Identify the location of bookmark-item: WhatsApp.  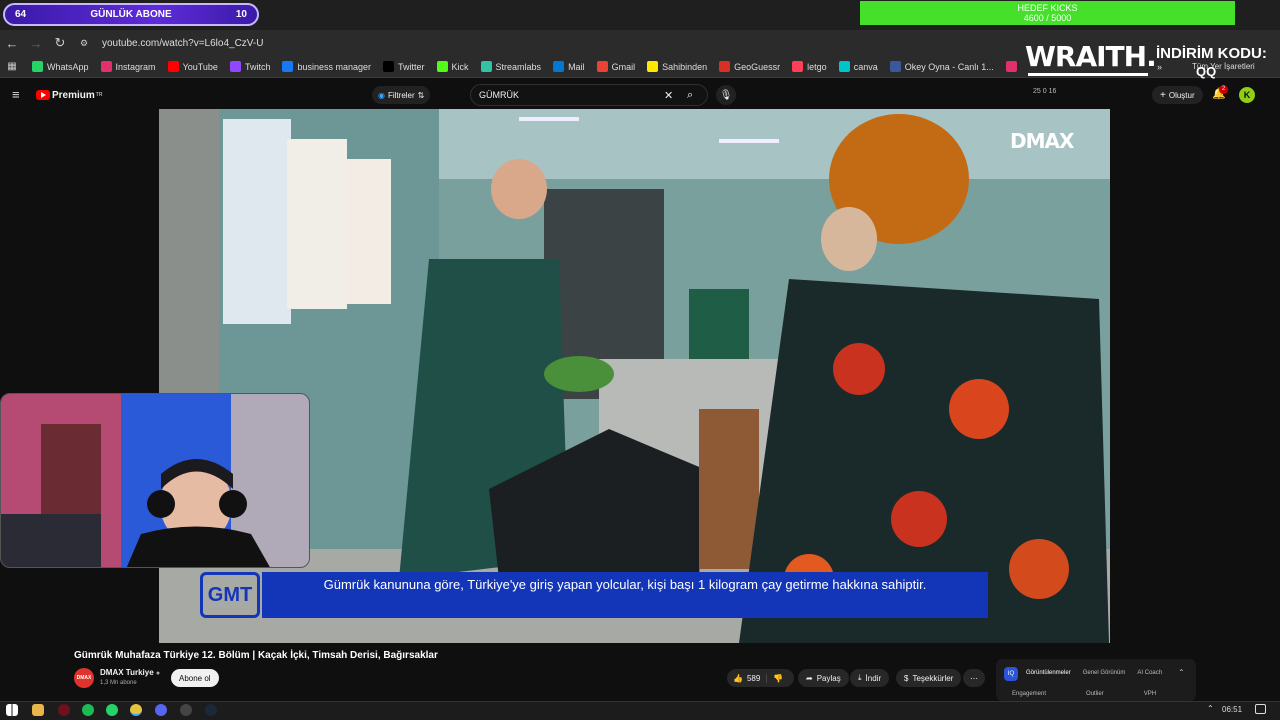
(60, 66).